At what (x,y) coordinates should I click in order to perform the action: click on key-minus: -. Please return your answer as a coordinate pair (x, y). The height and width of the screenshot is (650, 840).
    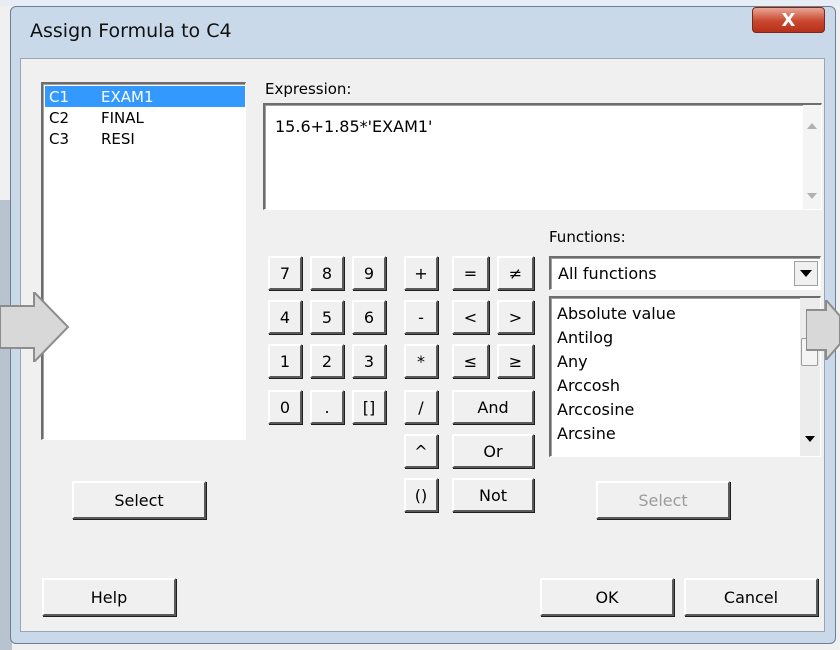
    Looking at the image, I should click on (421, 317).